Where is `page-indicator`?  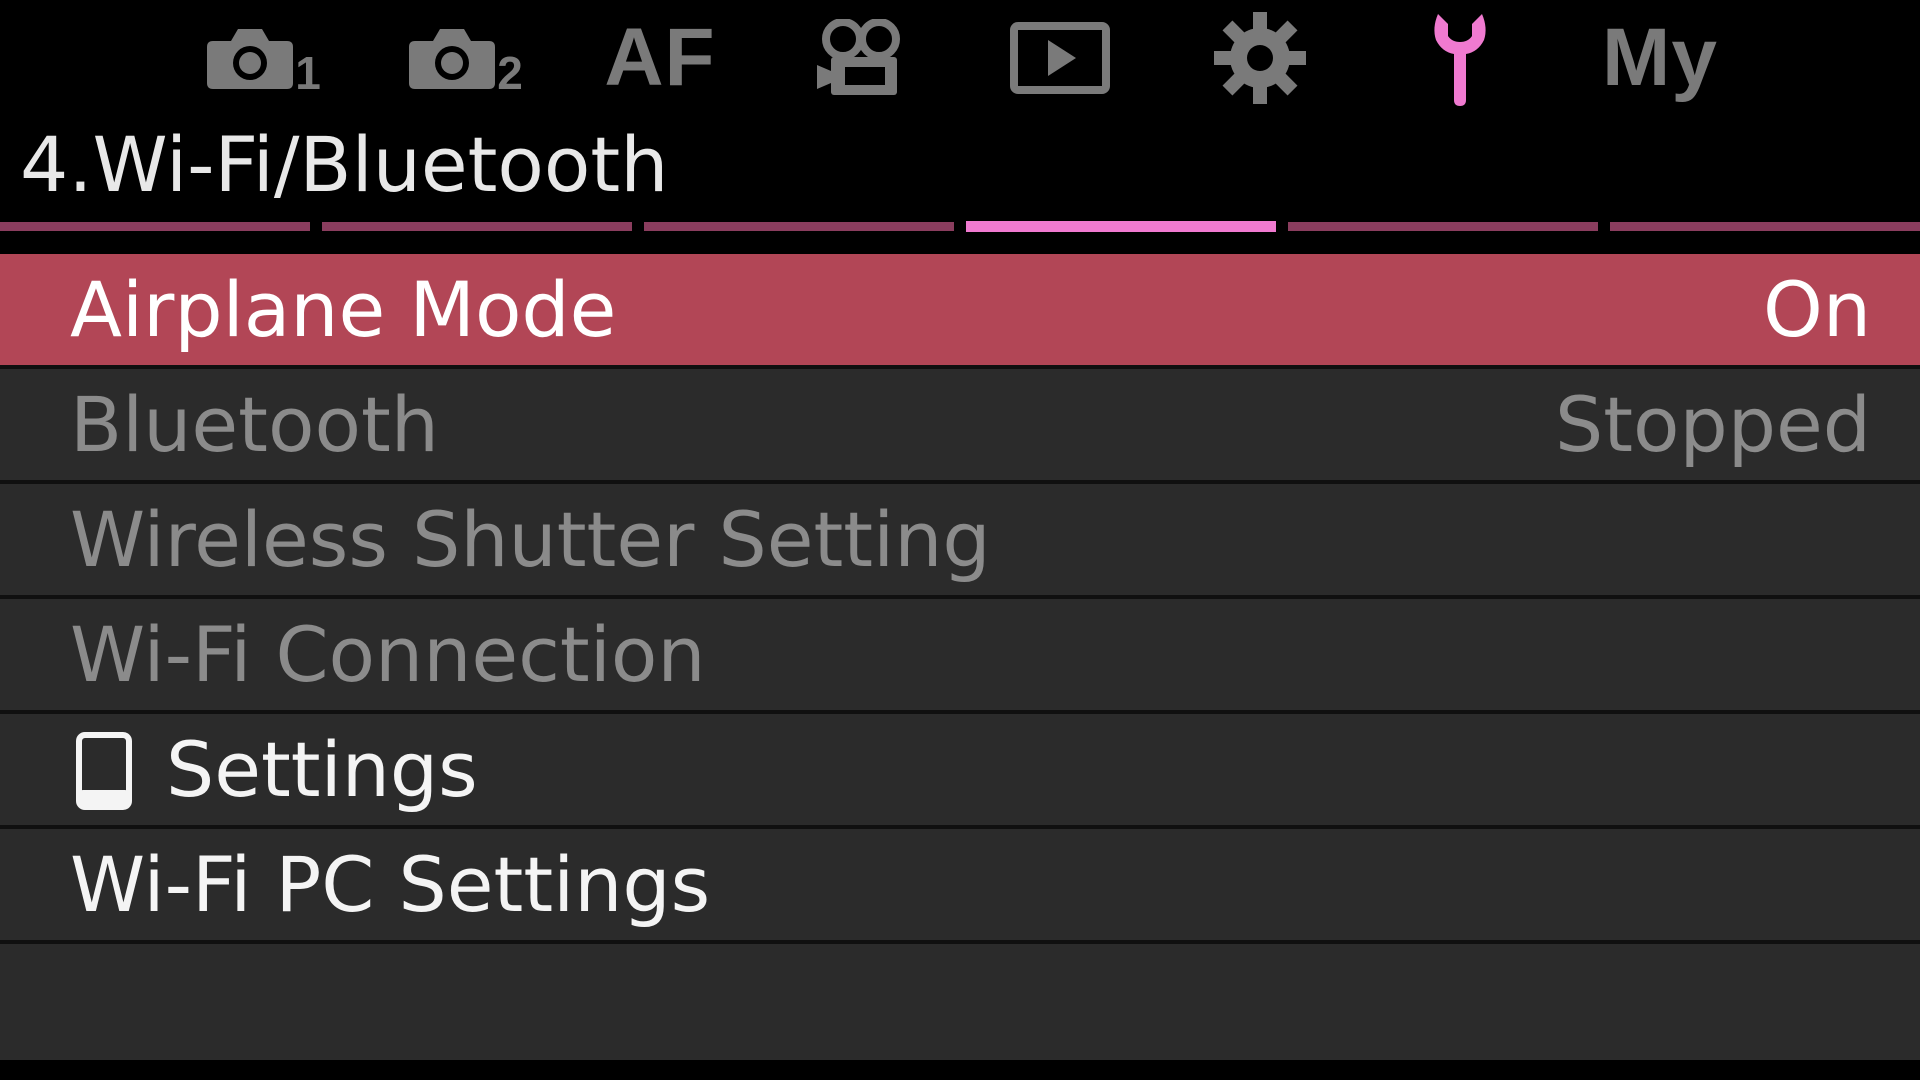
page-indicator is located at coordinates (960, 227).